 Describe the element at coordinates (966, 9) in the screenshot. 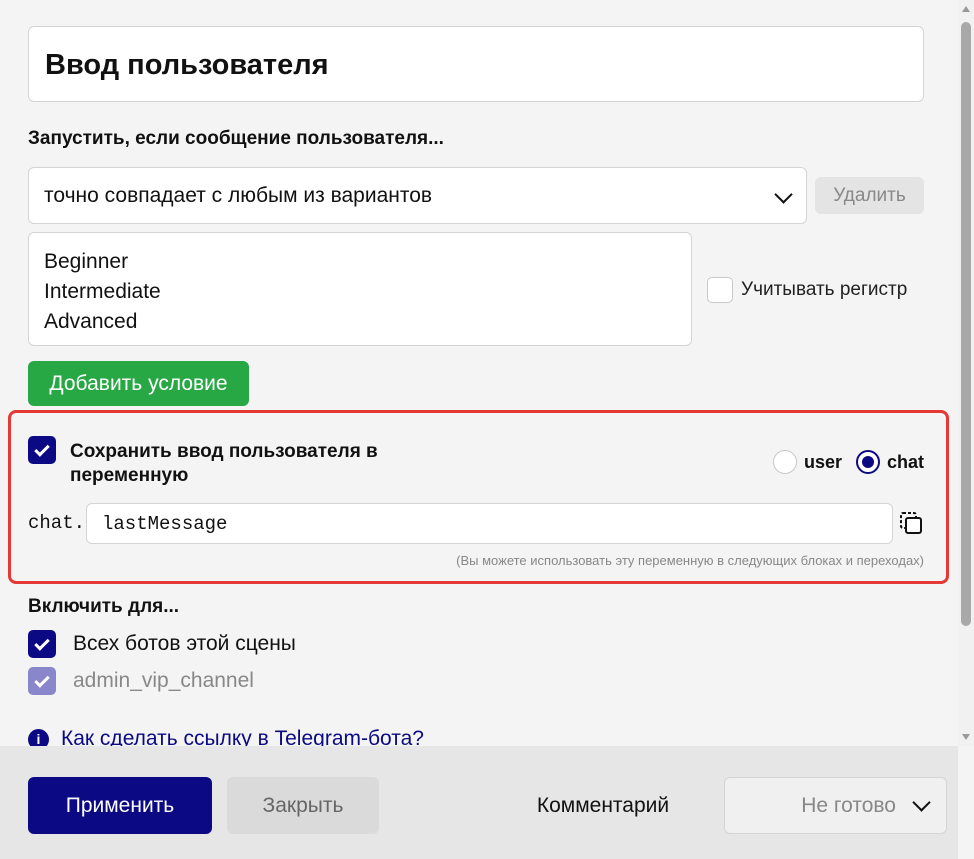

I see `scroll-up-icon` at that location.